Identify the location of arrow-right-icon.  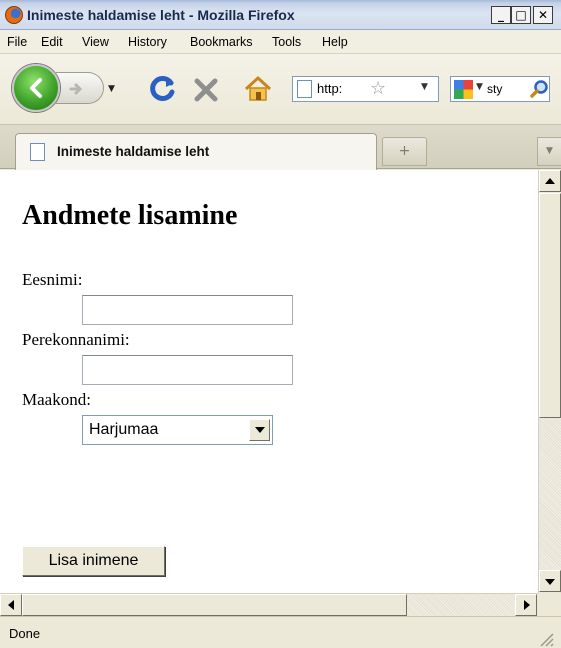
(527, 605).